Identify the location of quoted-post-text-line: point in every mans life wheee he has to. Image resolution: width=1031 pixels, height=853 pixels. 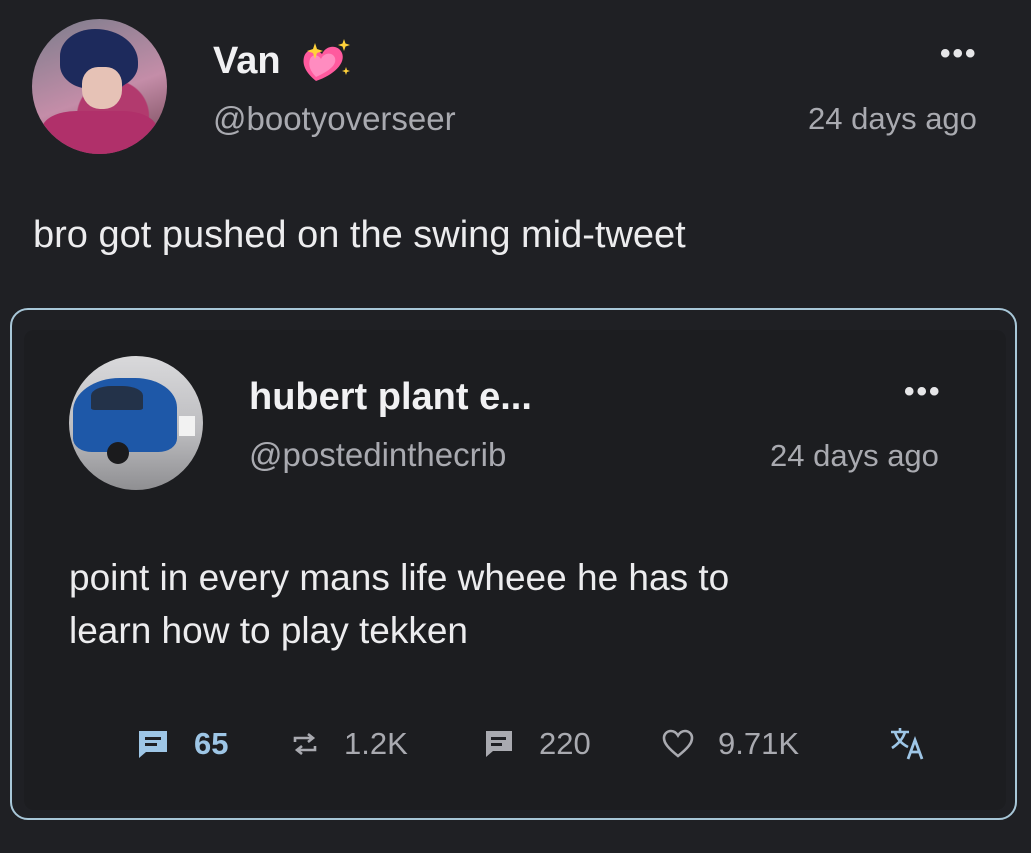
(399, 577).